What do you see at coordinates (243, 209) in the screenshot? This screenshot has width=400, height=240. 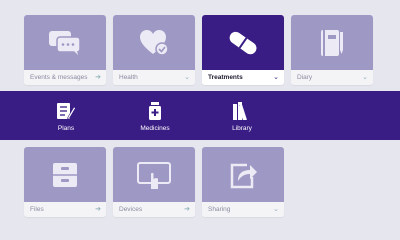 I see `tile-bar: Sharing ⌄` at bounding box center [243, 209].